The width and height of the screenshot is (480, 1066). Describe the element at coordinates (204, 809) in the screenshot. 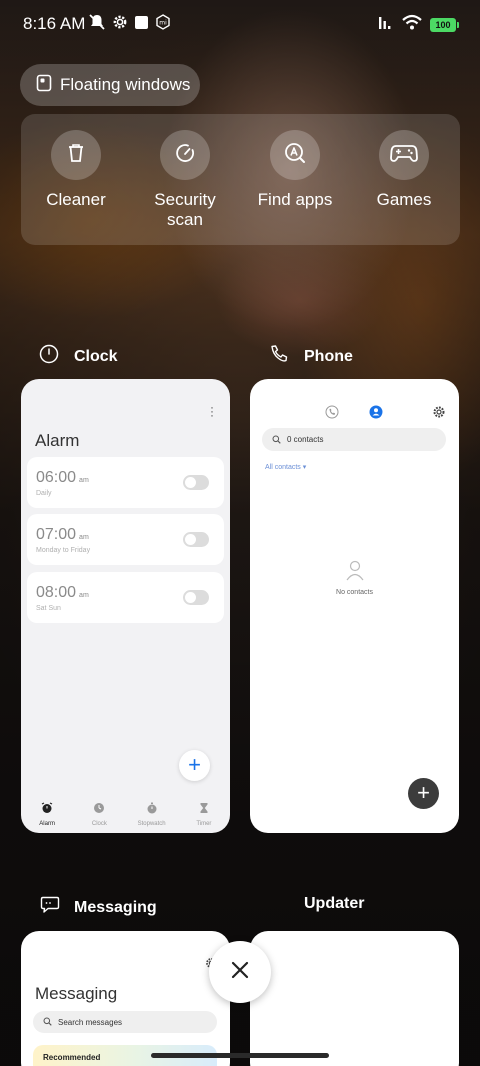

I see `hourglass-icon` at that location.